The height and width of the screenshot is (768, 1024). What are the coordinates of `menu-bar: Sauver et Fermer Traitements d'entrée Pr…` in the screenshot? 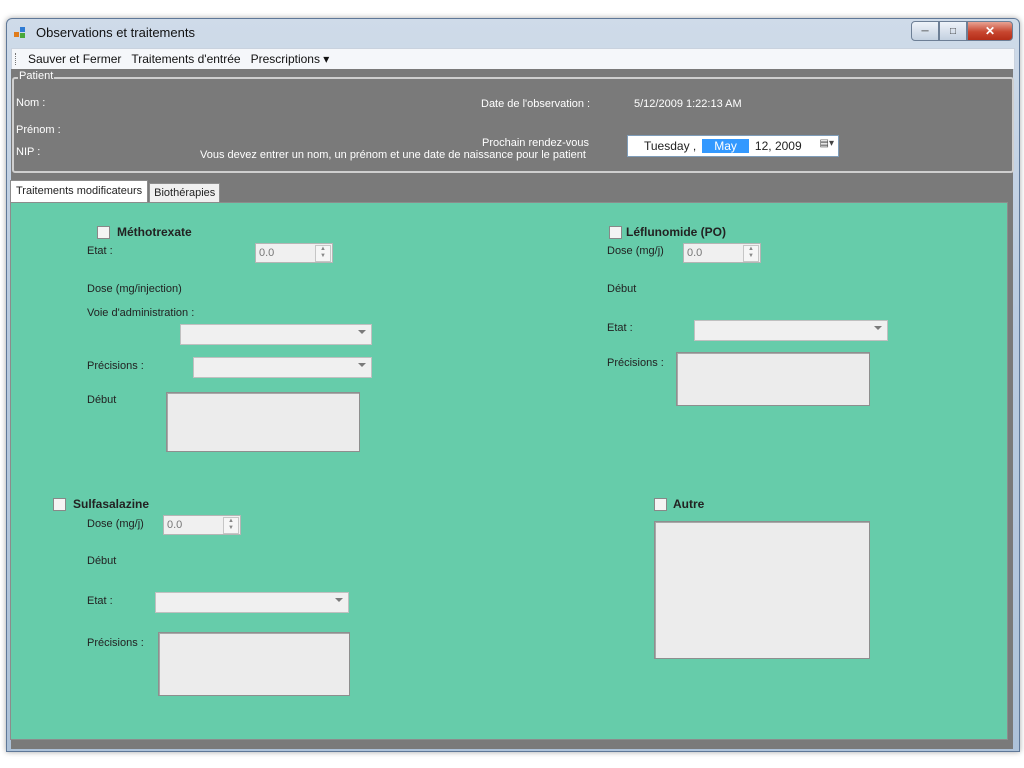 It's located at (513, 59).